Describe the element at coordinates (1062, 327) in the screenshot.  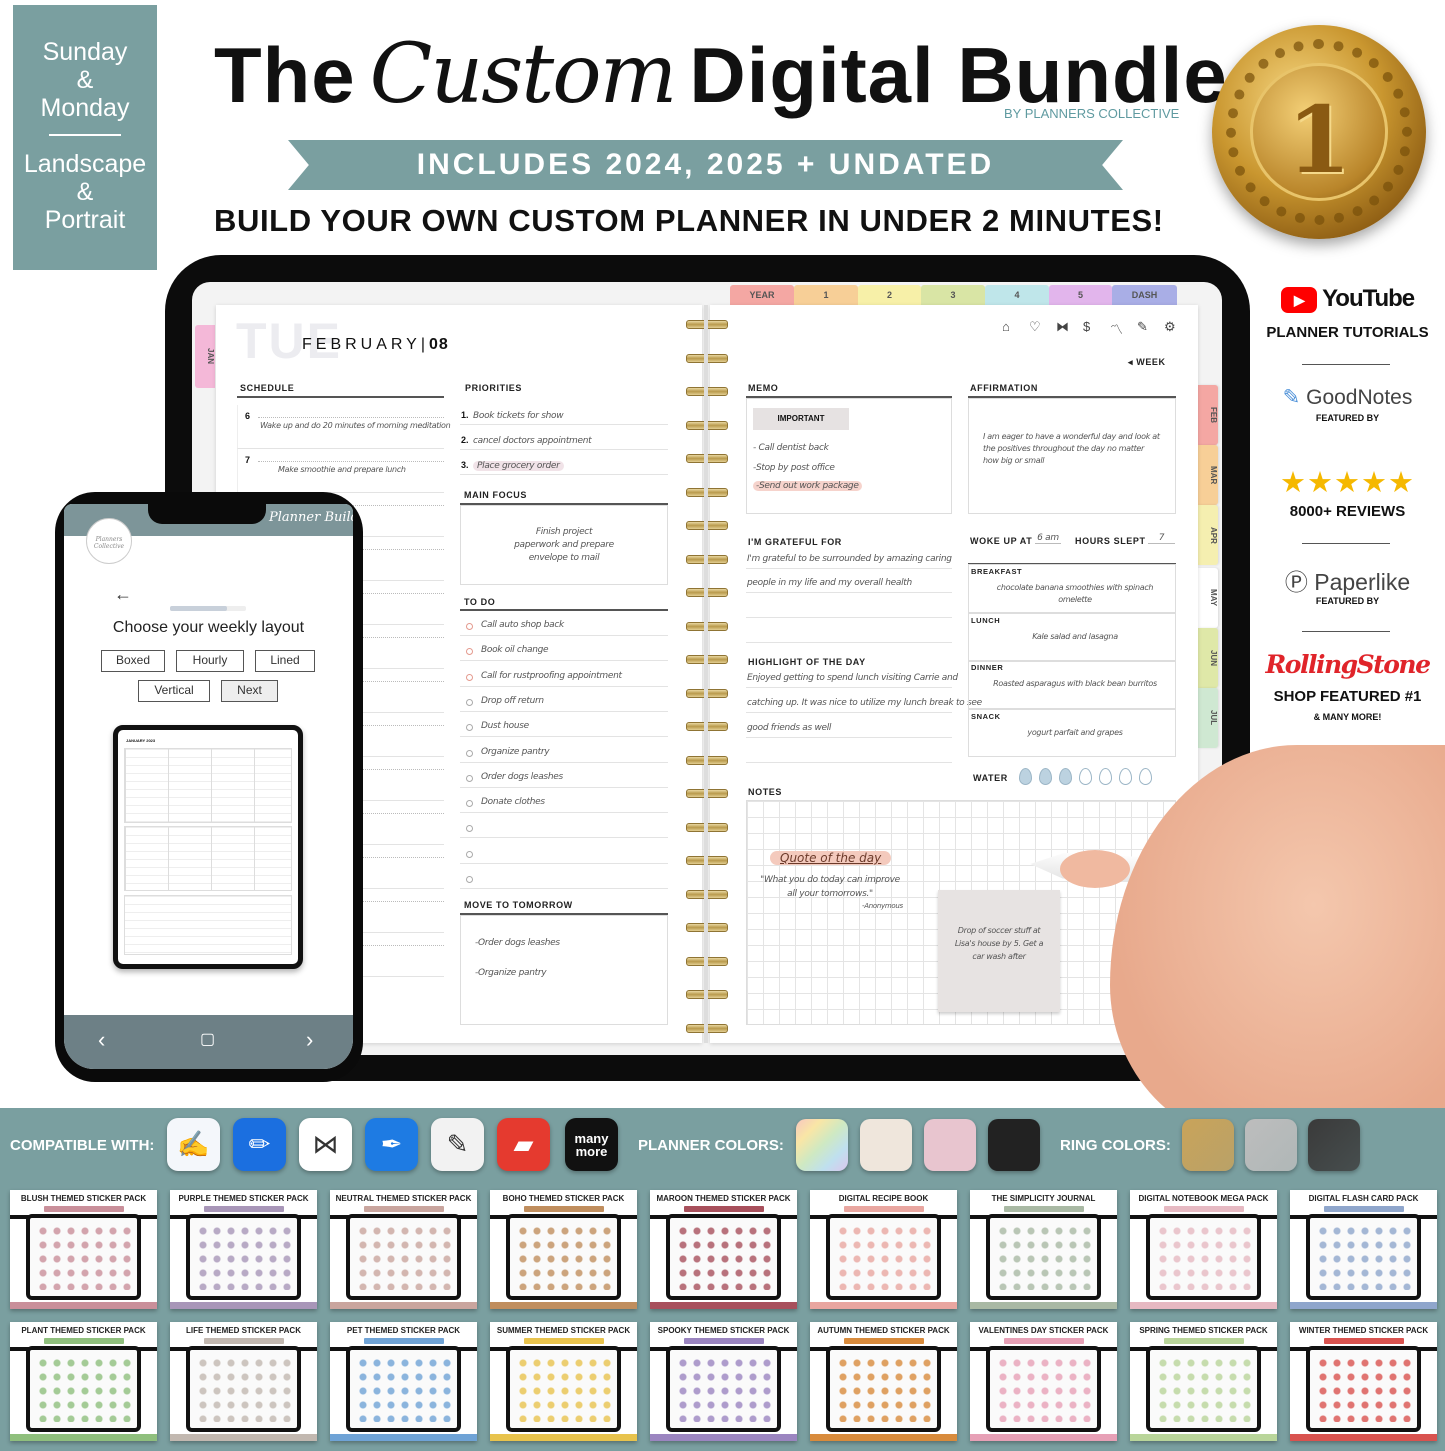
I see `dumbbell-icon: ⧓` at that location.